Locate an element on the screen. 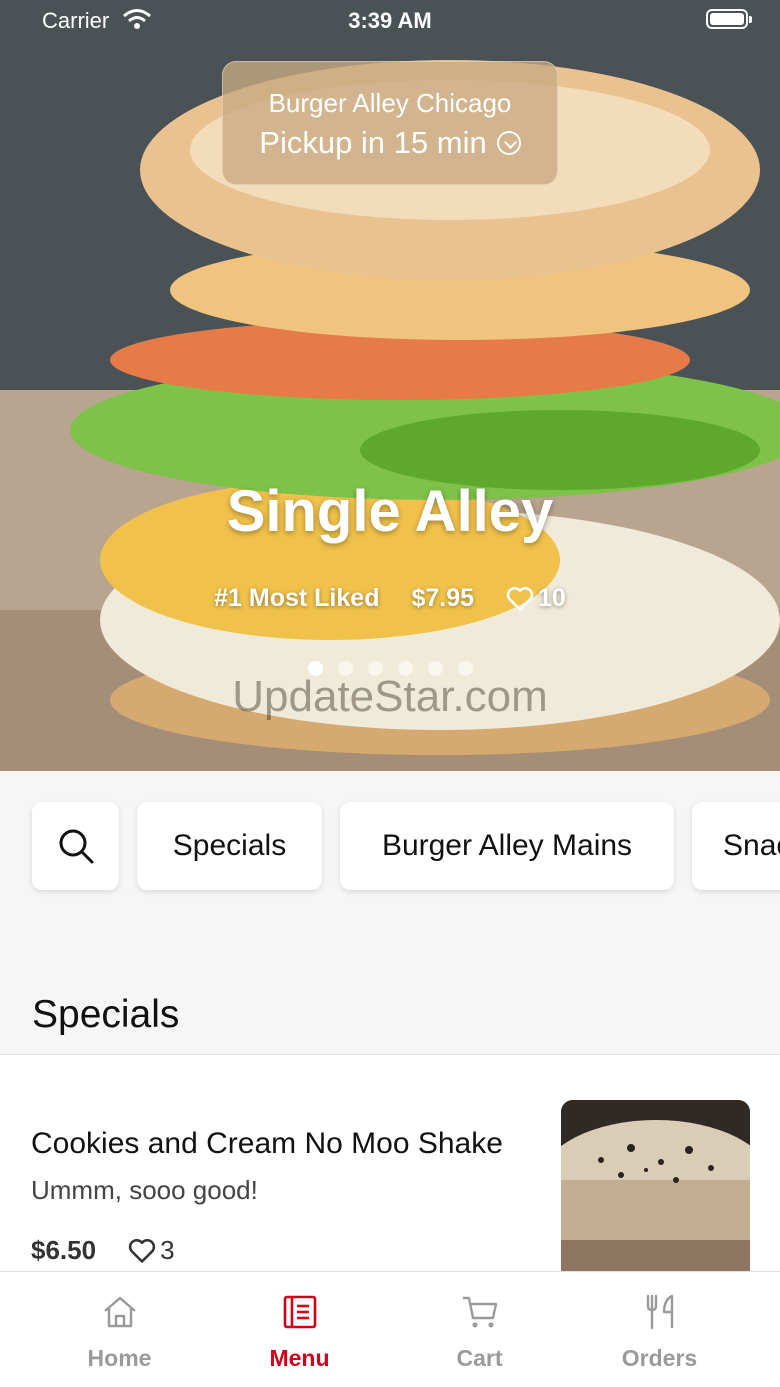 The height and width of the screenshot is (1387, 780). featured-likes-count: 10 is located at coordinates (552, 598).